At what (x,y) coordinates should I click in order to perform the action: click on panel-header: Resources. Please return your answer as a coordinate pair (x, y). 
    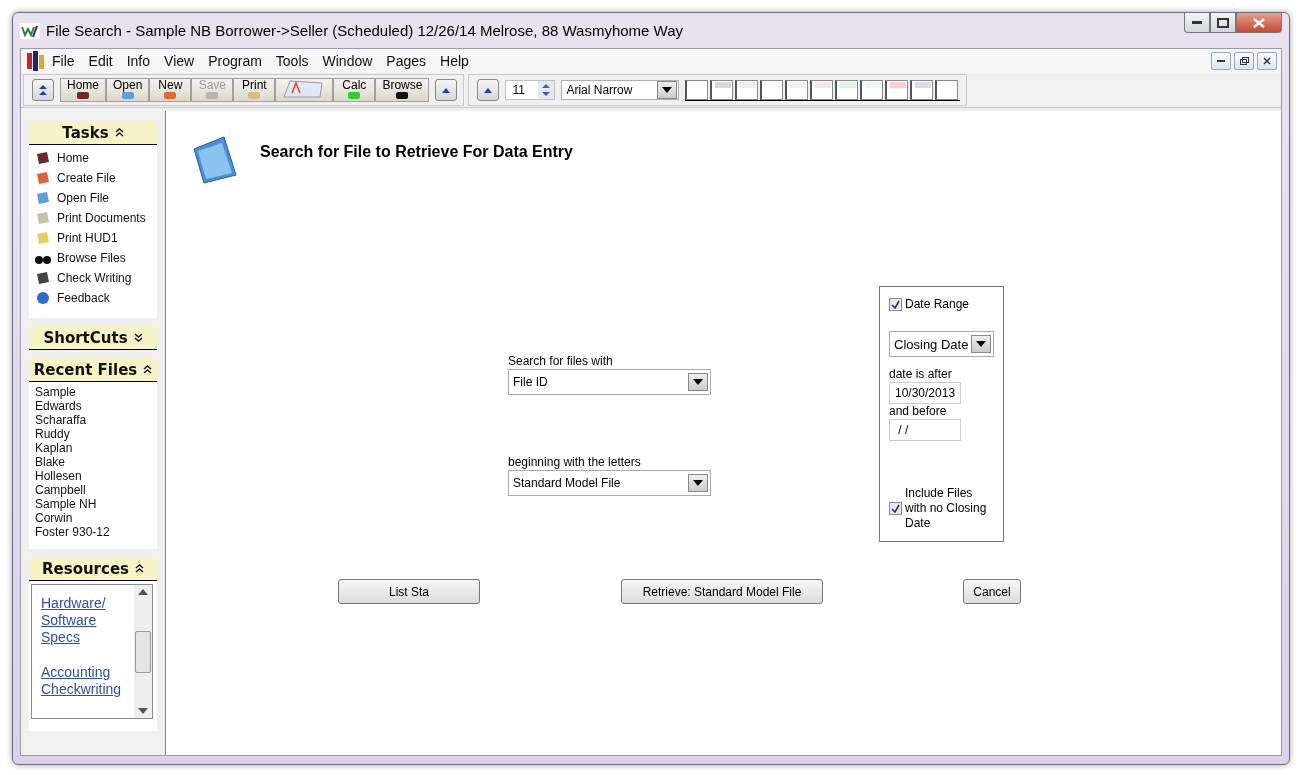
    Looking at the image, I should click on (93, 569).